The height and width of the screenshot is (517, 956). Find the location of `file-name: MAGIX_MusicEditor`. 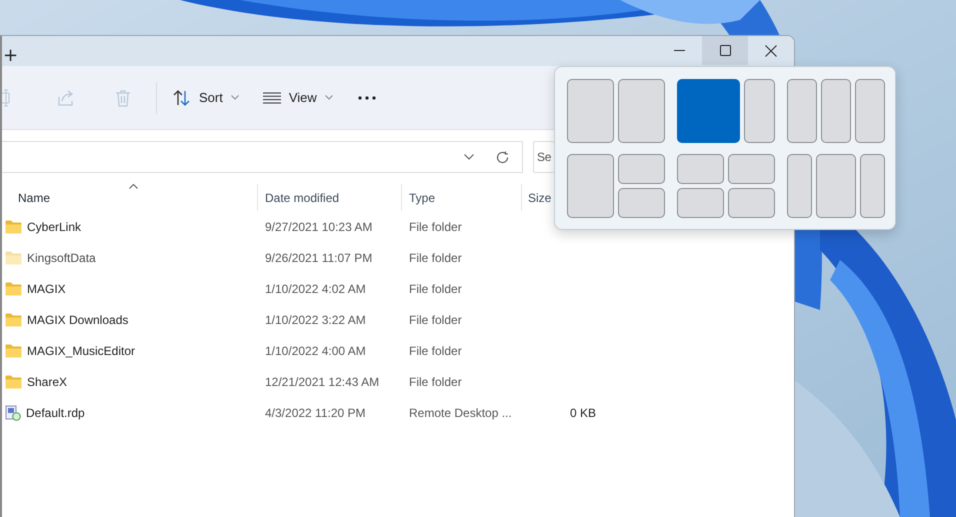

file-name: MAGIX_MusicEditor is located at coordinates (81, 351).